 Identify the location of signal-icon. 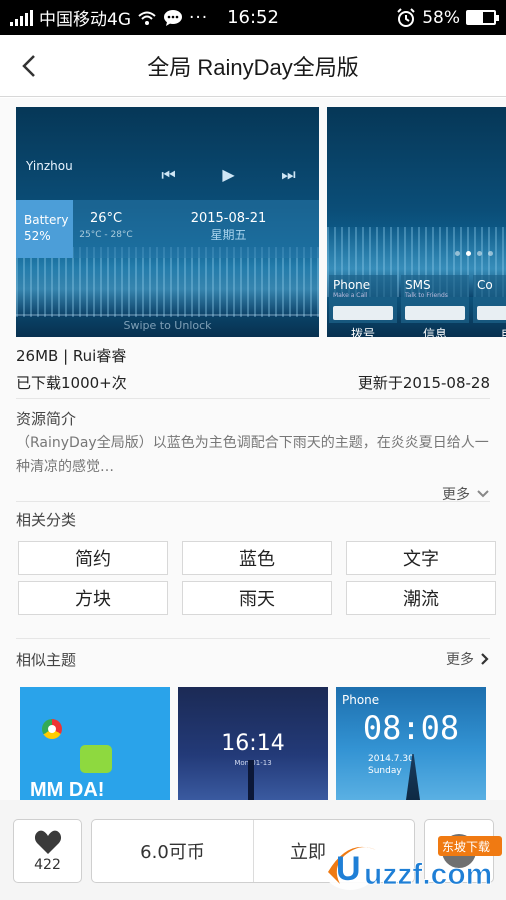
(21, 17).